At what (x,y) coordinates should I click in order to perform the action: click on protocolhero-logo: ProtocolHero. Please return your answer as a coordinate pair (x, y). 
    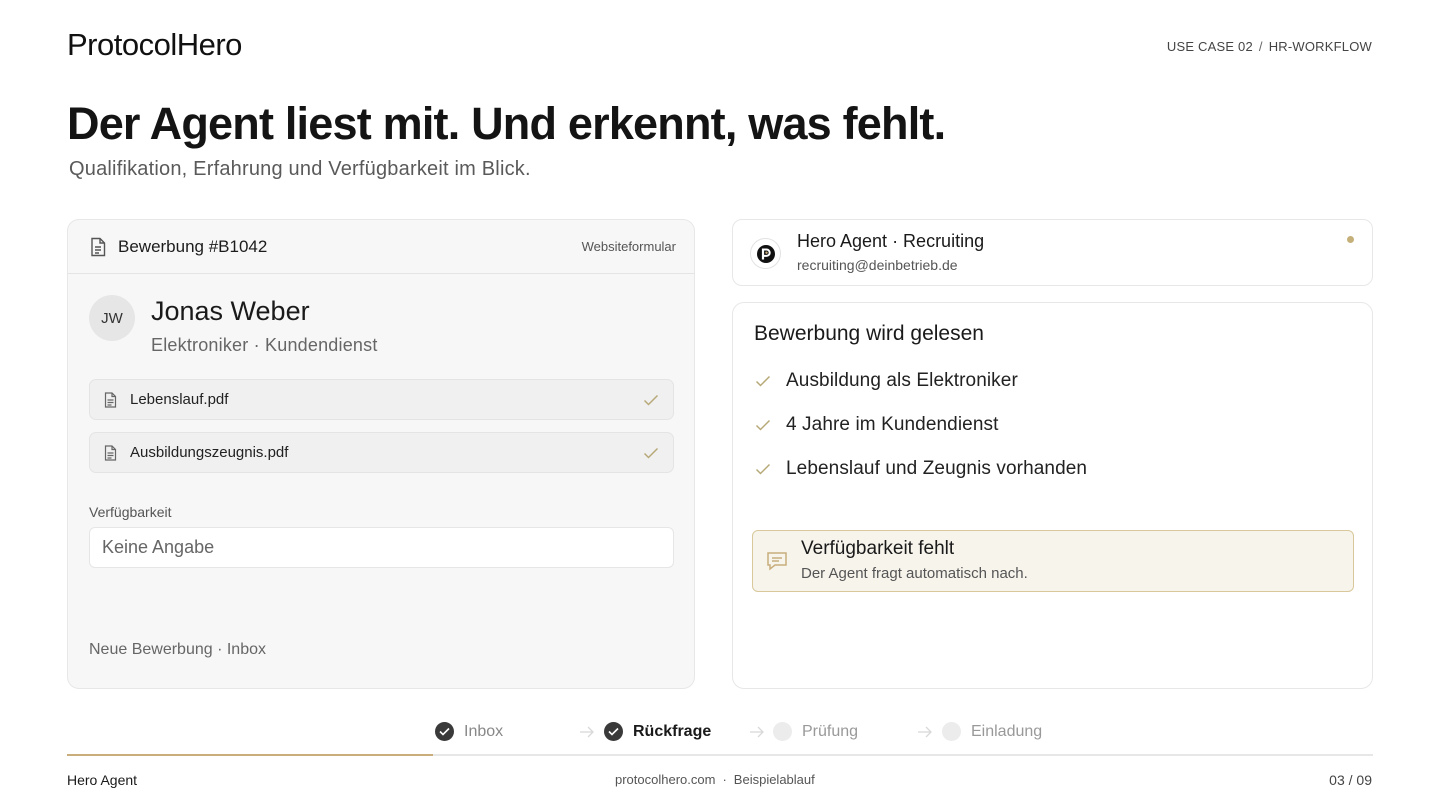
    Looking at the image, I should click on (154, 44).